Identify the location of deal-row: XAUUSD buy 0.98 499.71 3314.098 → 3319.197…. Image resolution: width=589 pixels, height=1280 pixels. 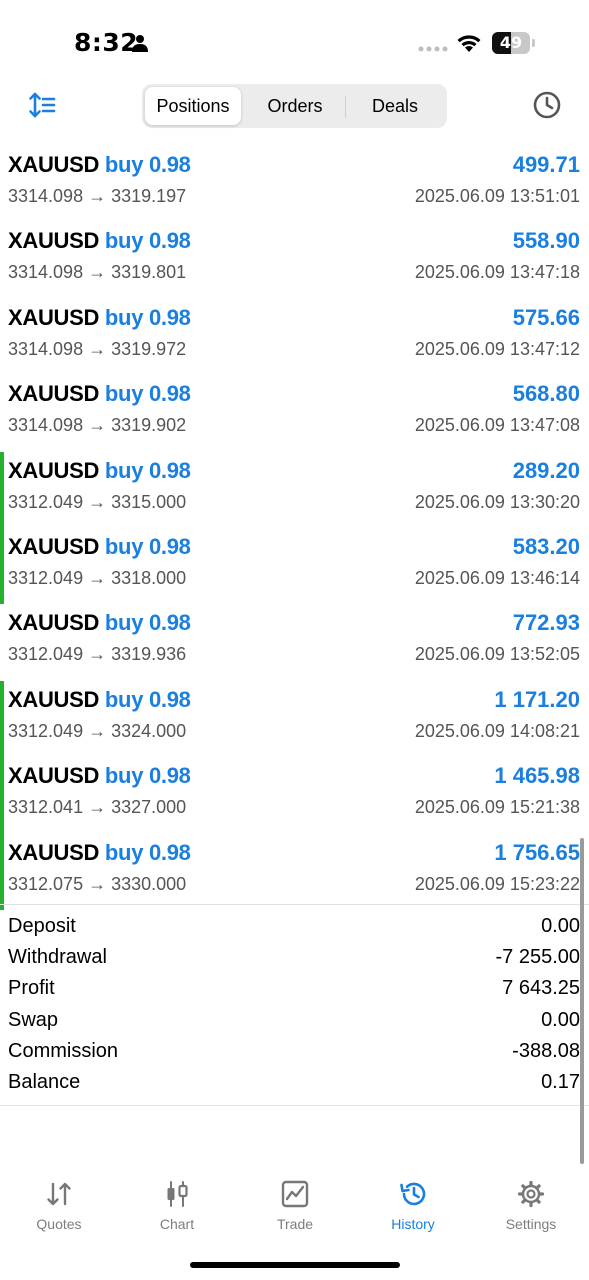
(294, 184).